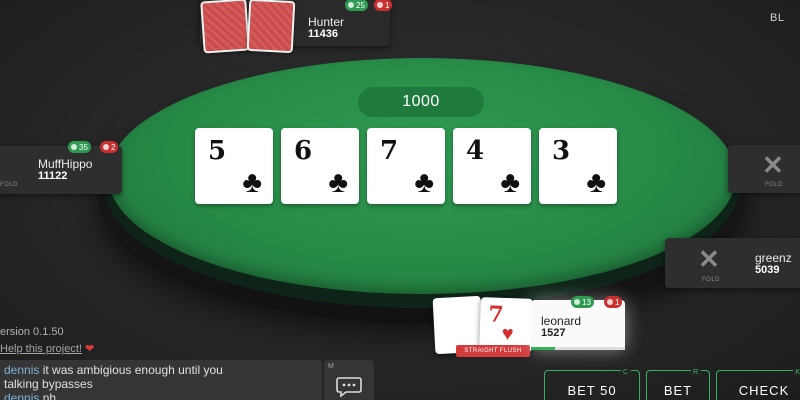 The image size is (800, 400). Describe the element at coordinates (678, 384) in the screenshot. I see `bet-button: BET R` at that location.